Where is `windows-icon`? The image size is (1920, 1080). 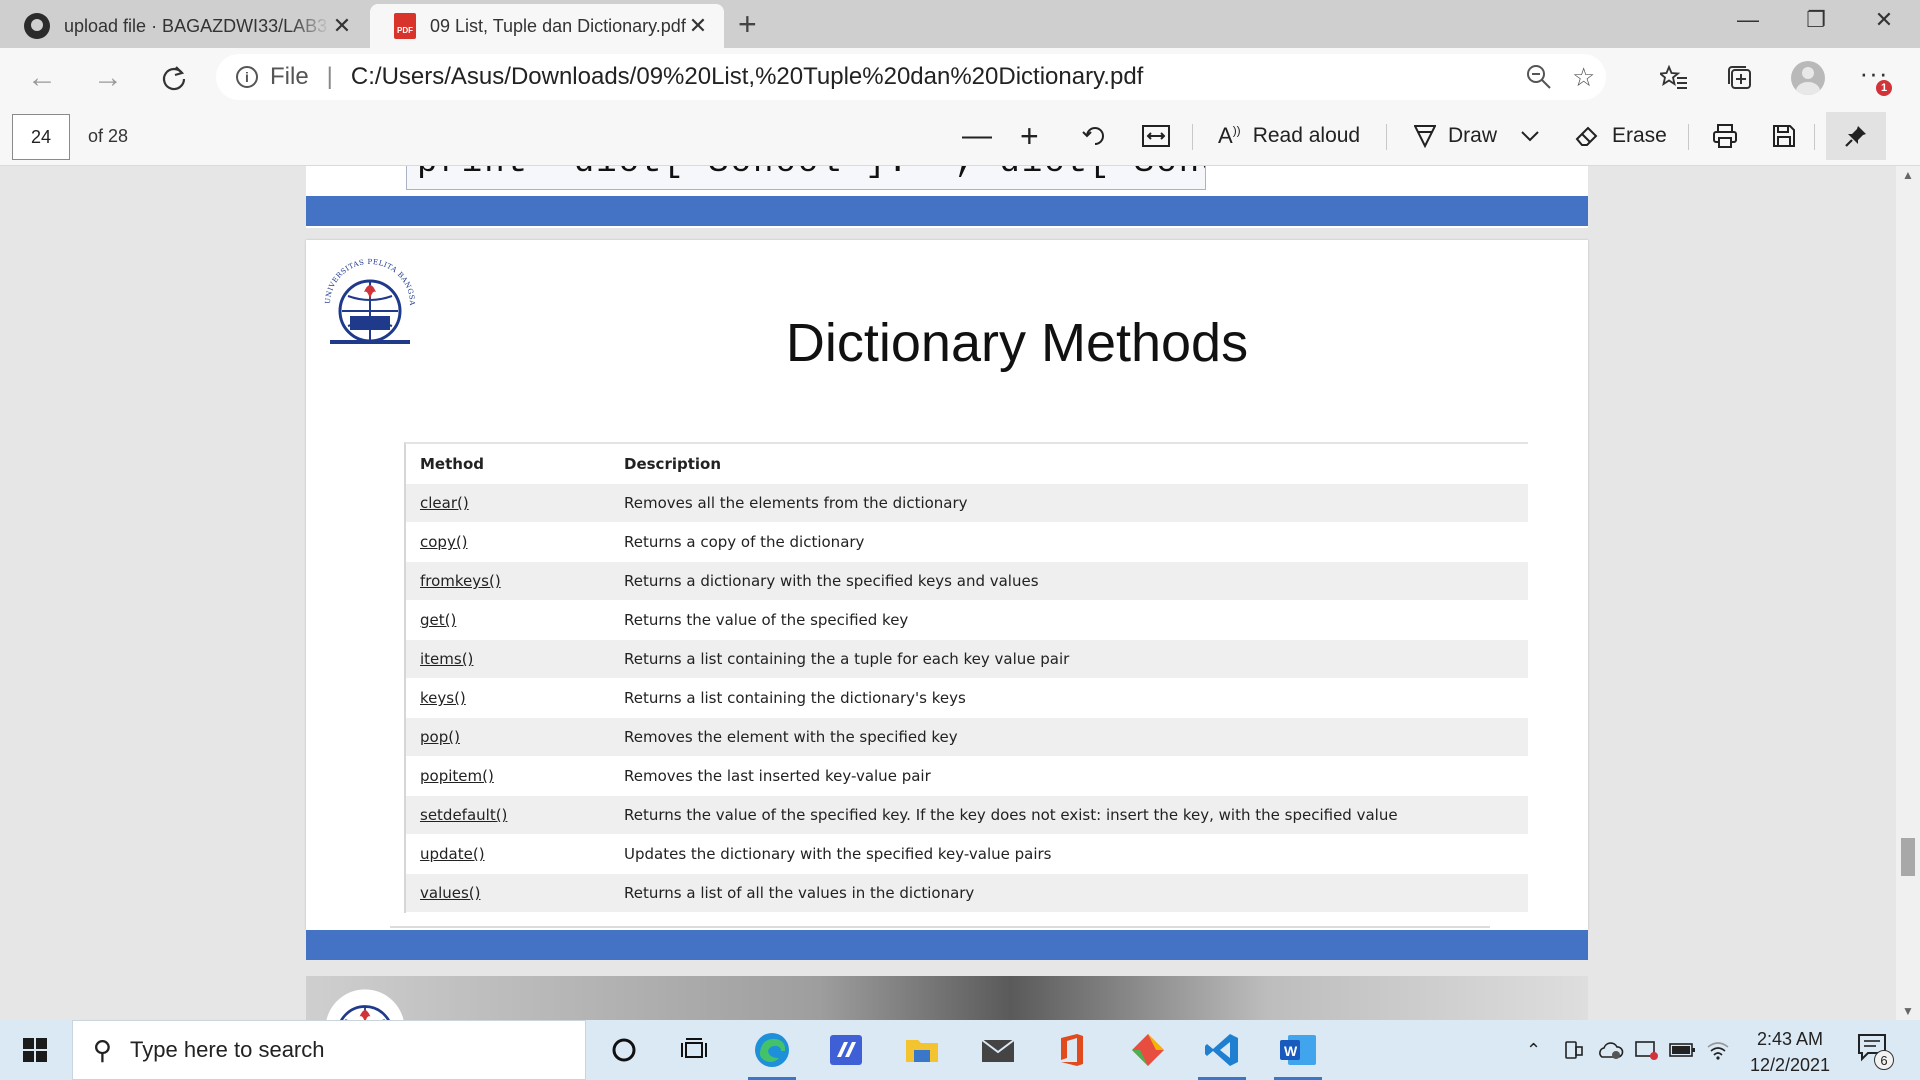 windows-icon is located at coordinates (35, 1050).